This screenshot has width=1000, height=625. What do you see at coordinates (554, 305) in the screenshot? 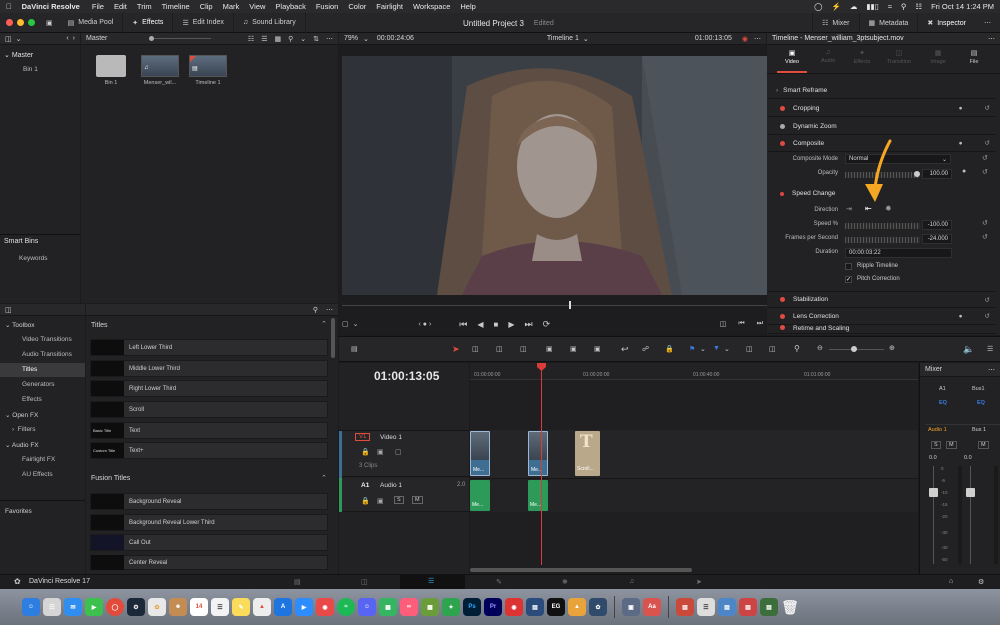
I see `viewer-scrub-bar` at bounding box center [554, 305].